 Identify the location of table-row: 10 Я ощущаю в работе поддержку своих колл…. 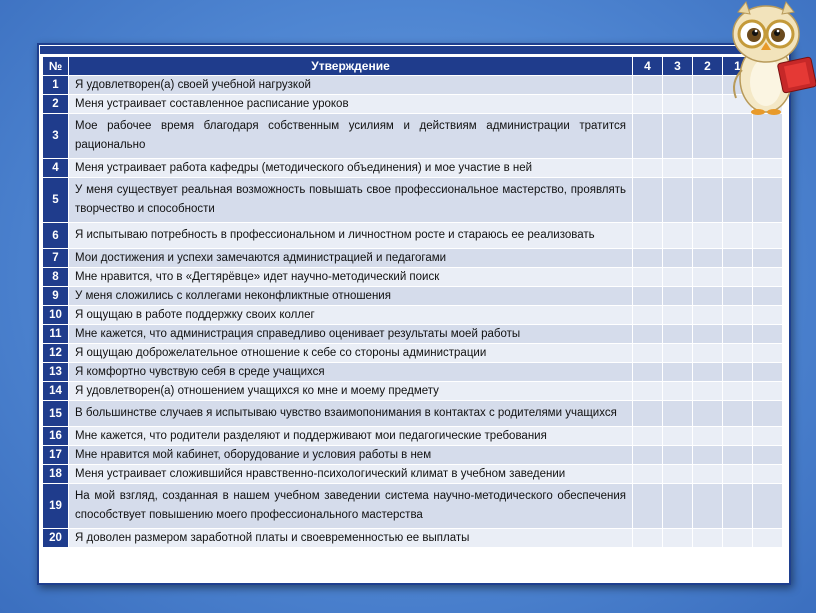
(412, 315).